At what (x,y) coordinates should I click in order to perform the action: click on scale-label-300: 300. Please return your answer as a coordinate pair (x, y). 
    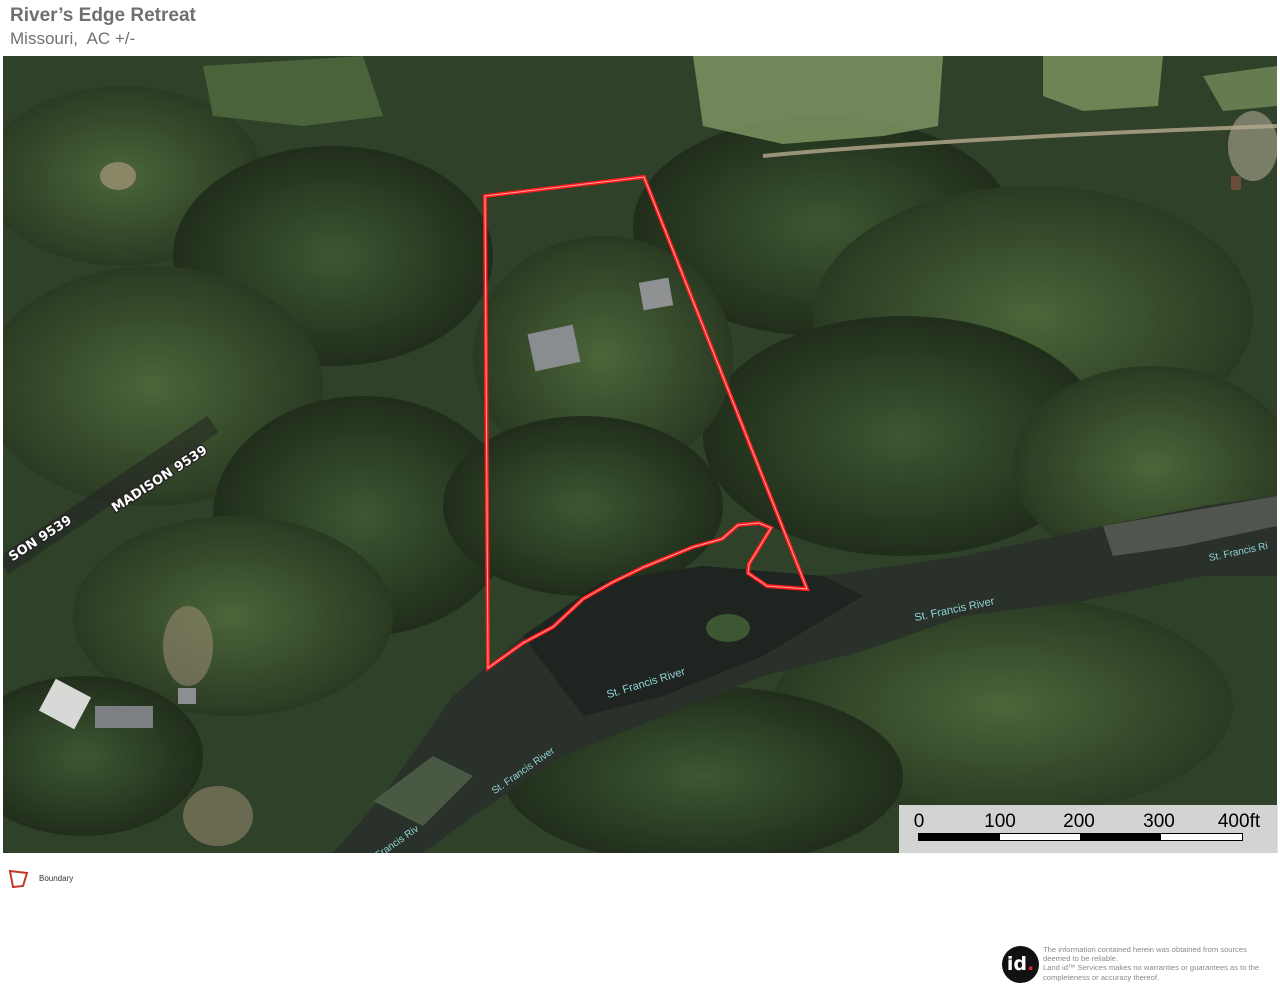
    Looking at the image, I should click on (1159, 821).